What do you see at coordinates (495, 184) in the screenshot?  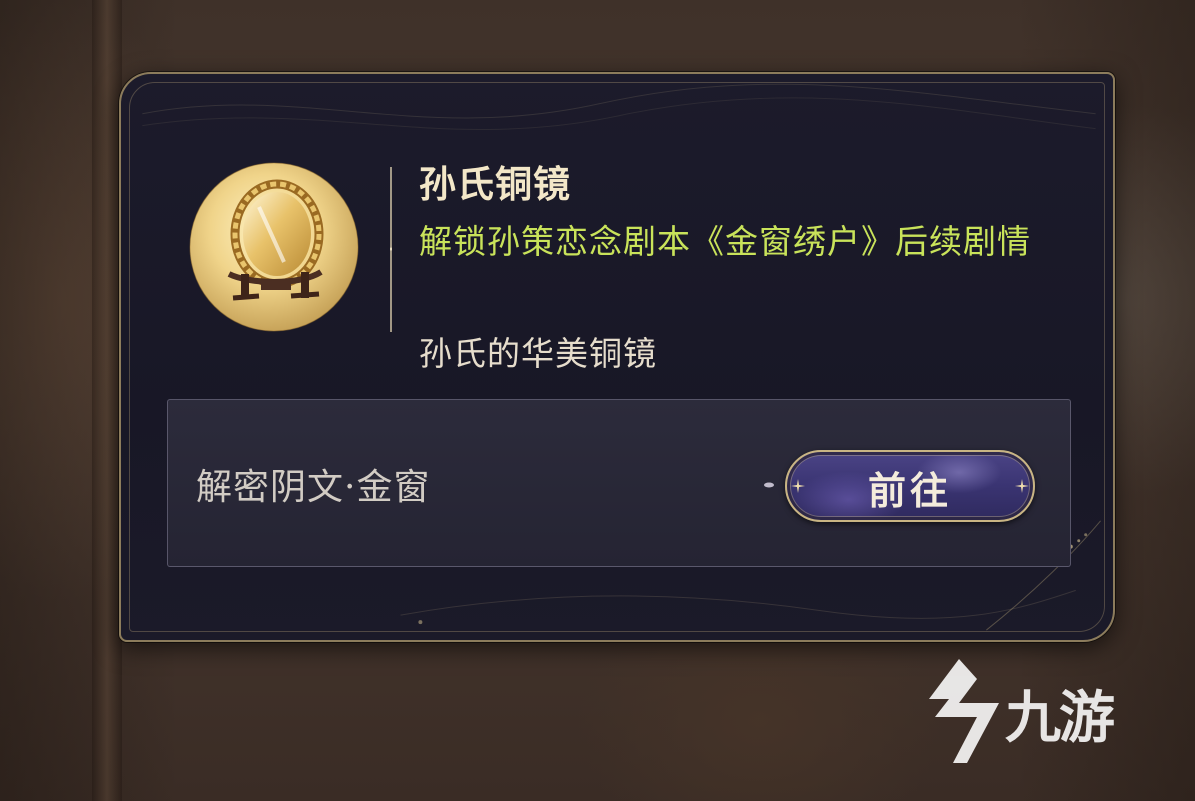 I see `item-name: 孙氏铜镜` at bounding box center [495, 184].